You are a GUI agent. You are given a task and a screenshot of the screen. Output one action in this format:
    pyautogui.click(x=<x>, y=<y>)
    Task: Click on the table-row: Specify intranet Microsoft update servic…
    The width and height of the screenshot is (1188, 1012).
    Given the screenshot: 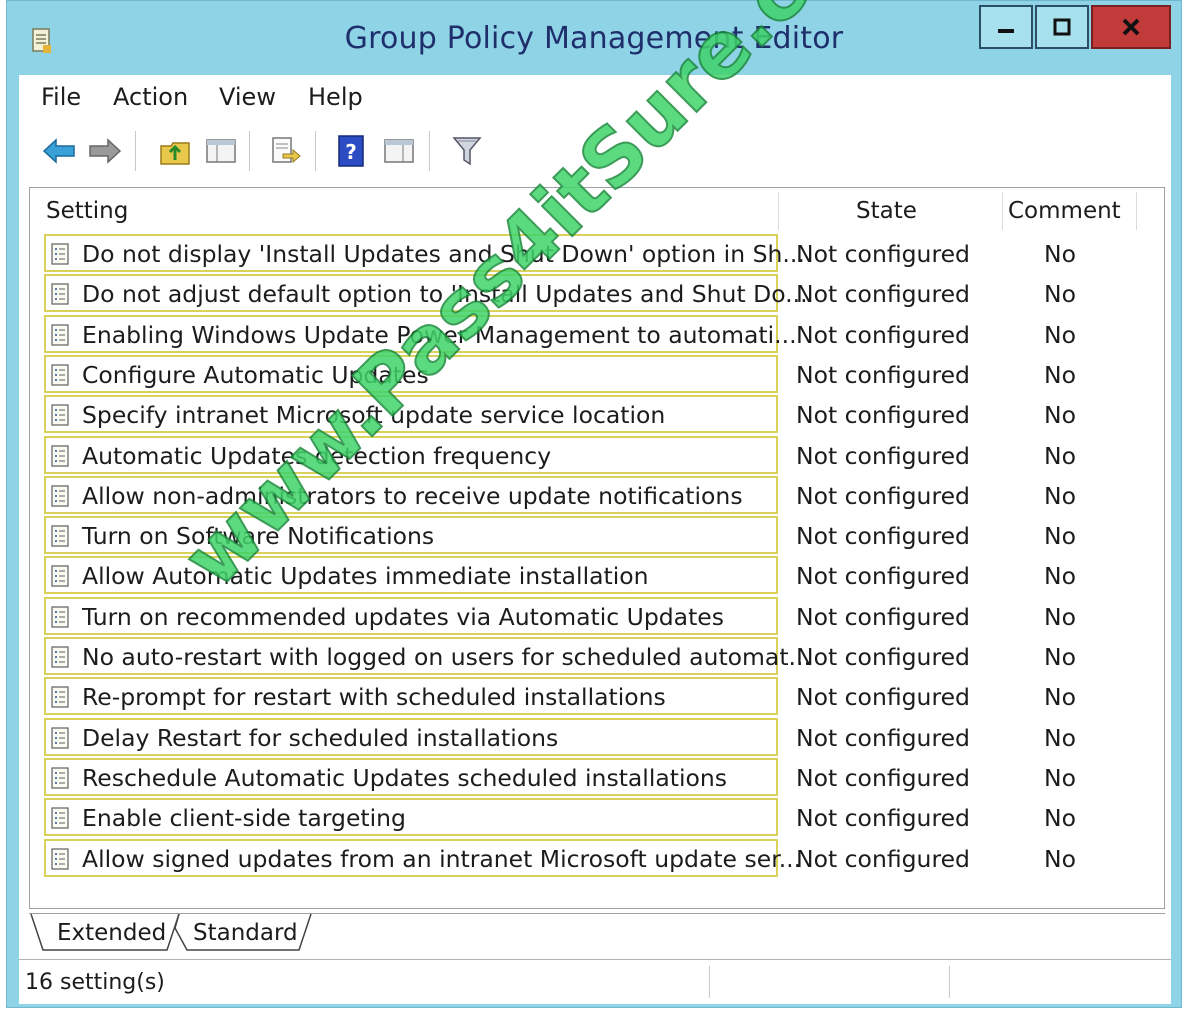 What is the action you would take?
    pyautogui.click(x=597, y=415)
    